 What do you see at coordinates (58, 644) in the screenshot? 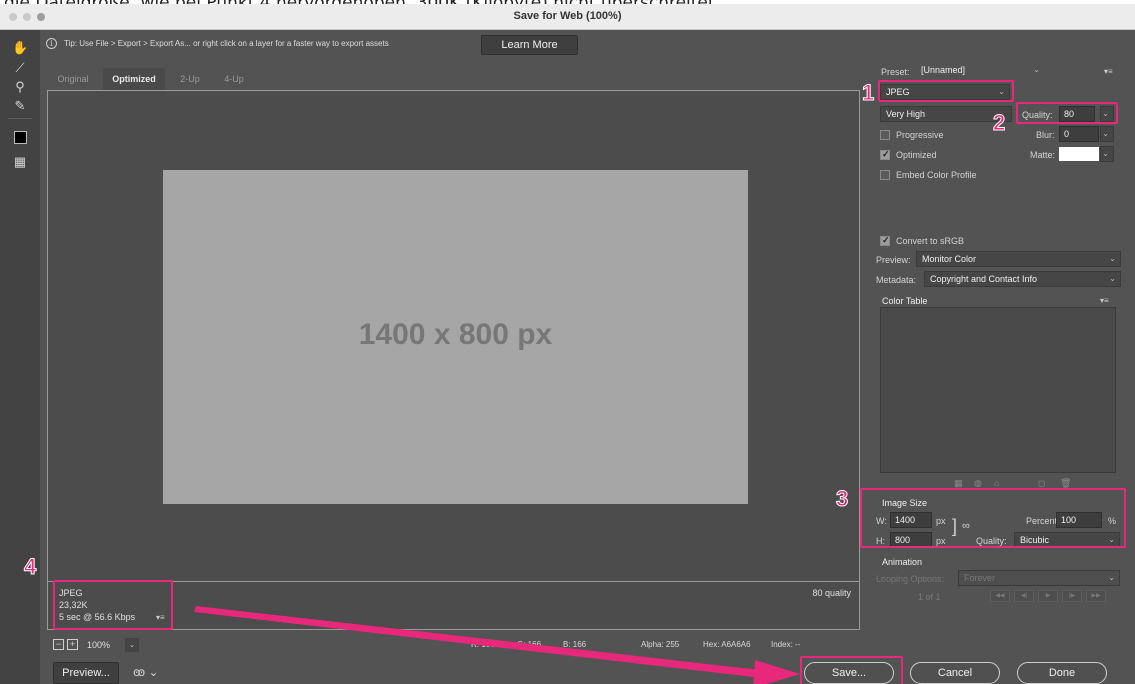
I see `zoom-out-icon: −` at bounding box center [58, 644].